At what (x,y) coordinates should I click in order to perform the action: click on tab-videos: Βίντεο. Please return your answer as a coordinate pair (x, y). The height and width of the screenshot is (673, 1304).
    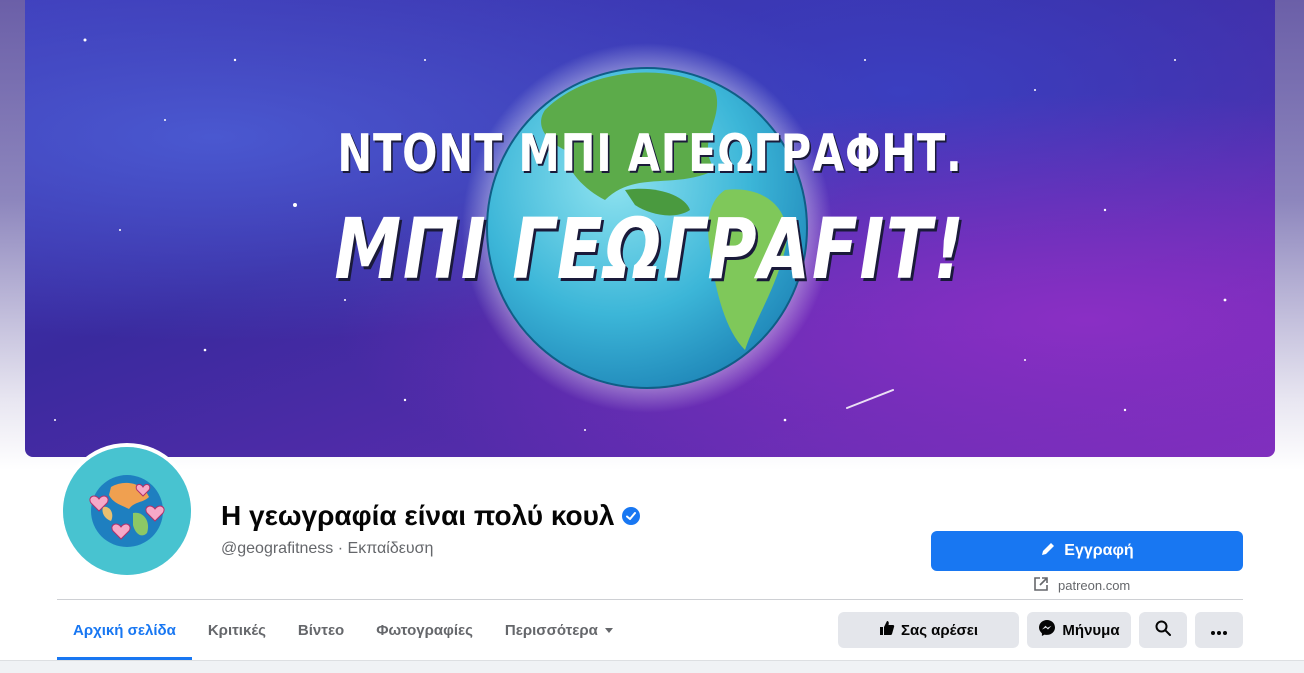
    Looking at the image, I should click on (321, 630).